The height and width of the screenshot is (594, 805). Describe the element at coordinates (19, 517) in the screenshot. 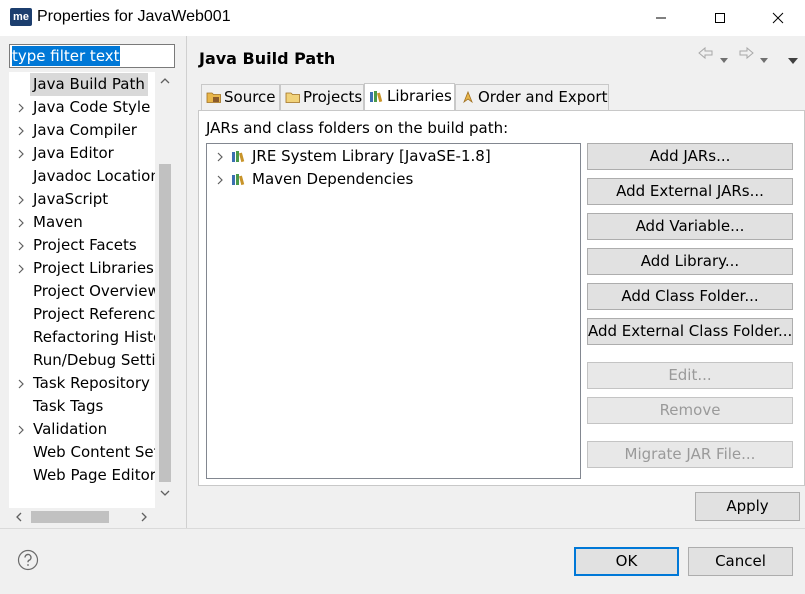

I see `scroll-left-icon` at that location.